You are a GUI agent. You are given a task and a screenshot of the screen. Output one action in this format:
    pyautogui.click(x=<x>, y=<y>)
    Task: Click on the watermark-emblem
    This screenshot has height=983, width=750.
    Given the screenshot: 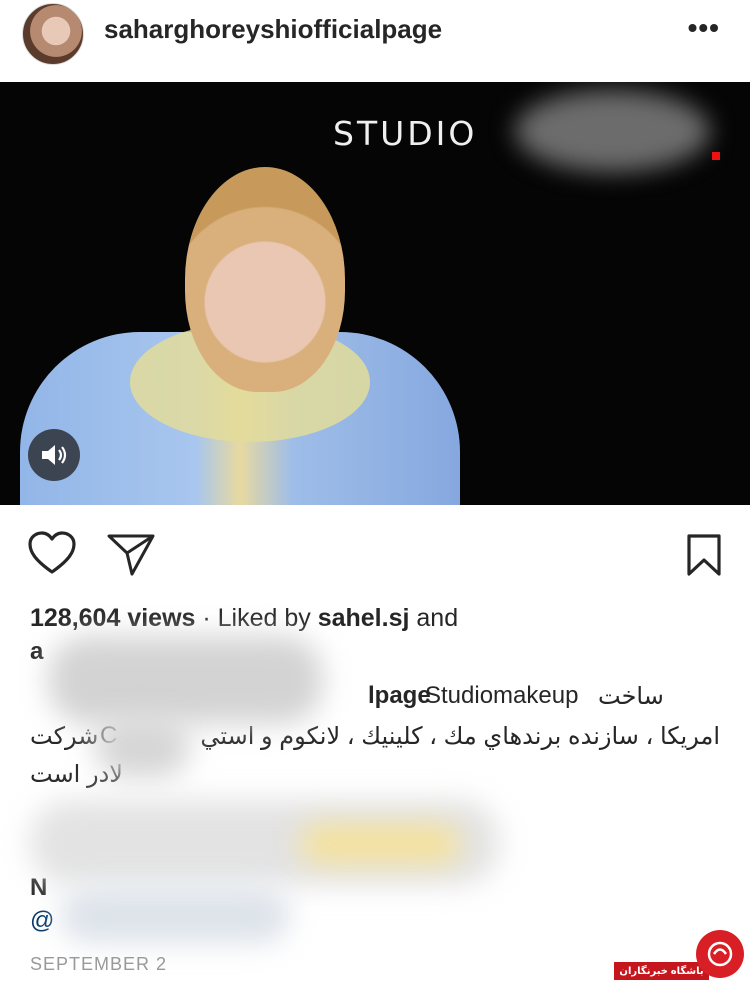 What is the action you would take?
    pyautogui.click(x=720, y=954)
    